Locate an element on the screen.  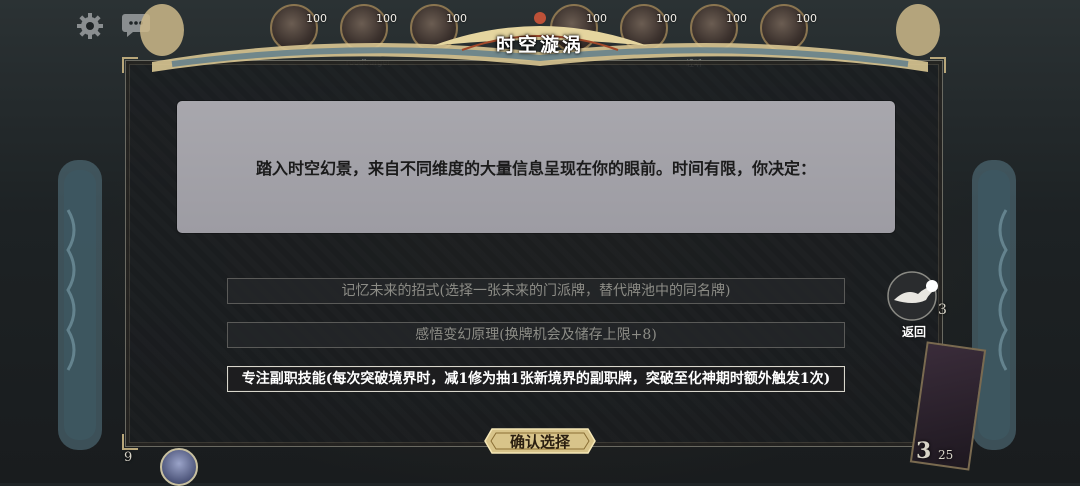
return-button: 返回 is located at coordinates (914, 306).